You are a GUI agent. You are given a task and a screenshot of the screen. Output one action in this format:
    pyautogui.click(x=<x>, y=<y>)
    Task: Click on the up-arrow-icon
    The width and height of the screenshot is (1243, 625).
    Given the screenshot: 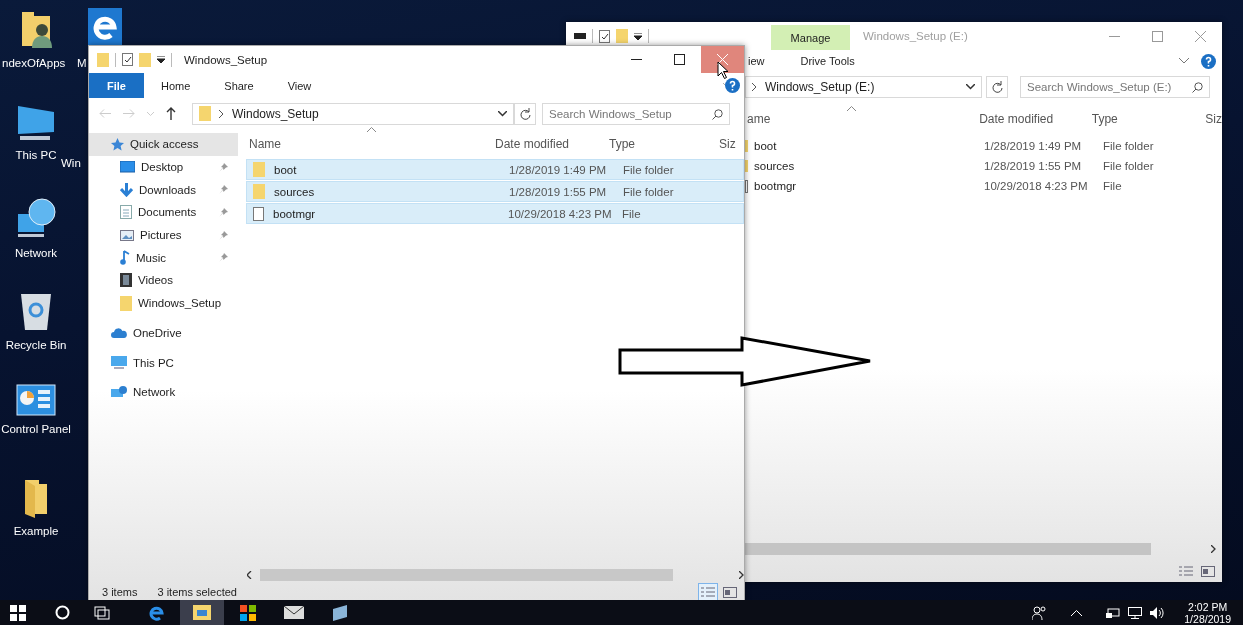 What is the action you would take?
    pyautogui.click(x=171, y=113)
    